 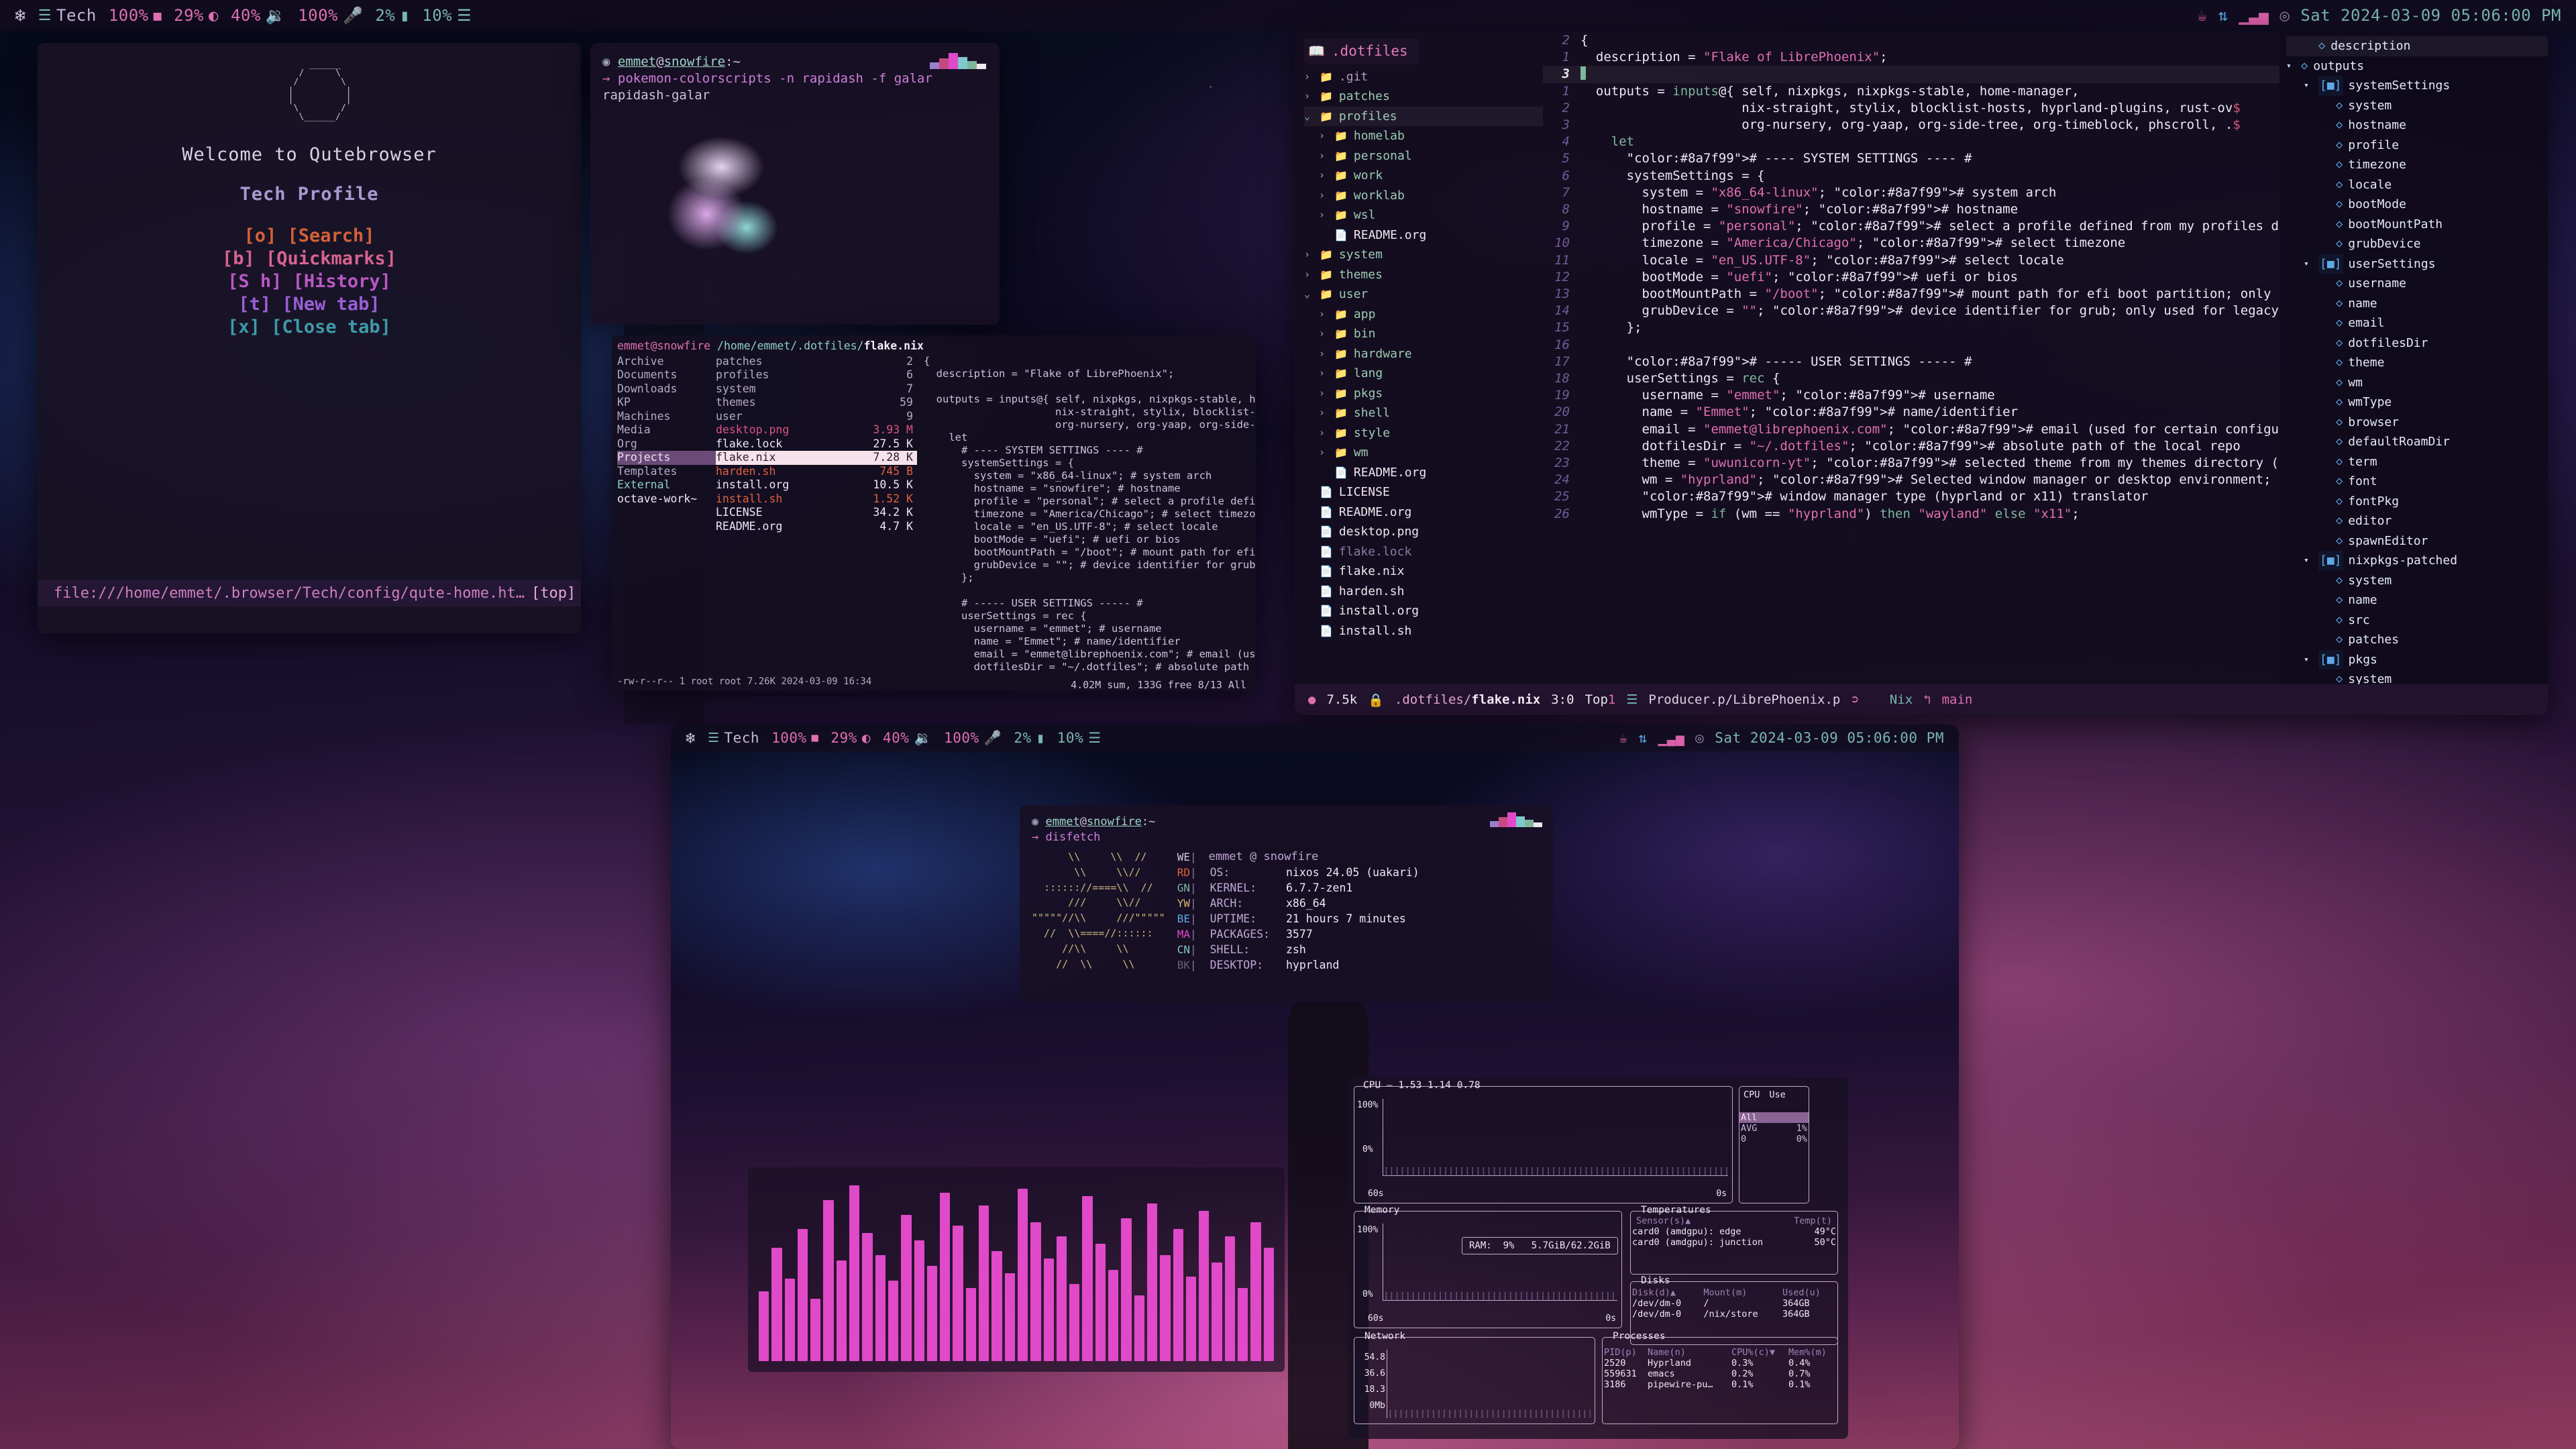 I want to click on memory-indicator-2: 10% ☰, so click(x=1079, y=738).